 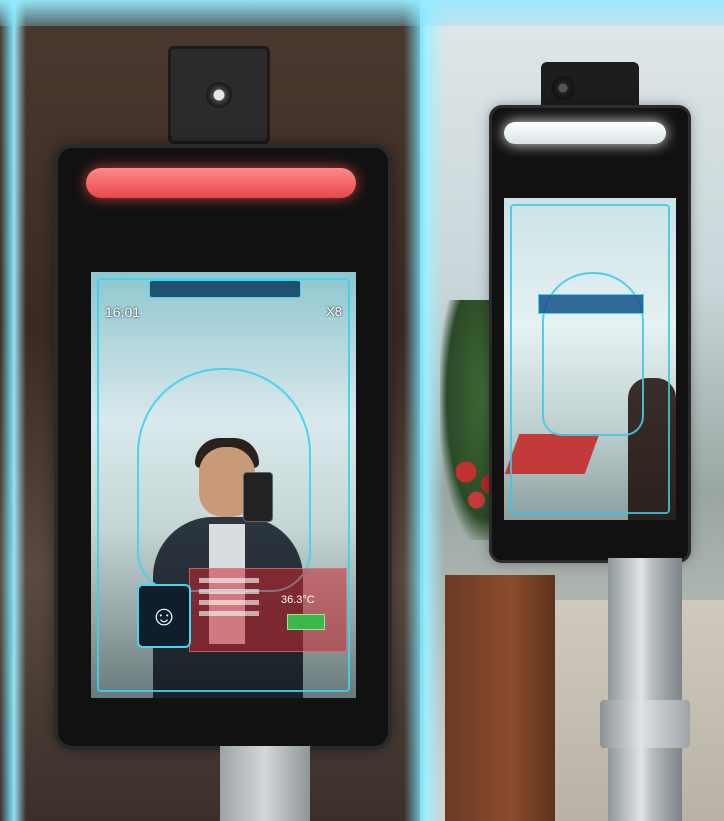 What do you see at coordinates (500, 698) in the screenshot?
I see `wooden-cabinet` at bounding box center [500, 698].